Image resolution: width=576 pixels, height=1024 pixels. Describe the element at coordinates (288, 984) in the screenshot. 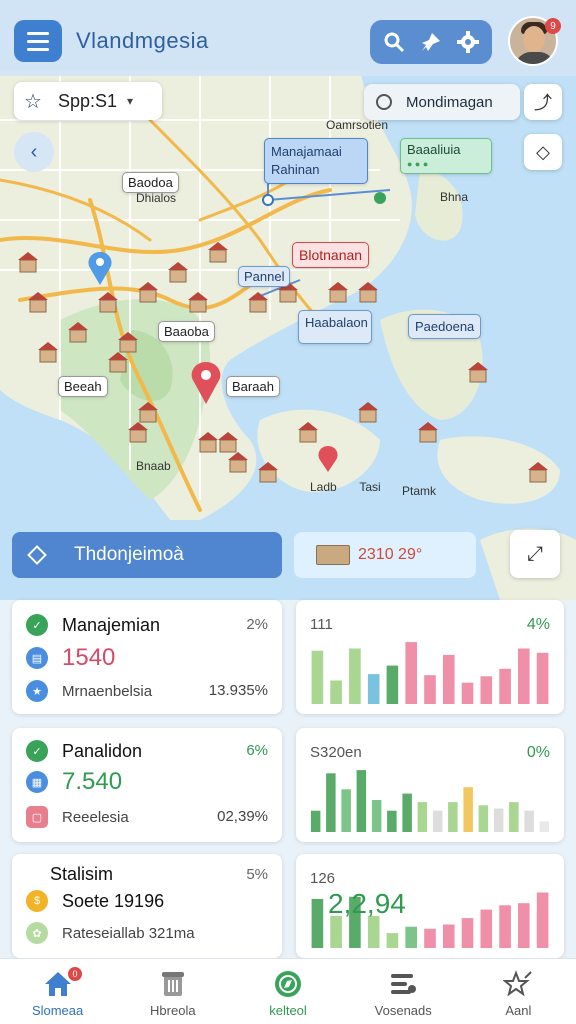

I see `compass-icon` at that location.